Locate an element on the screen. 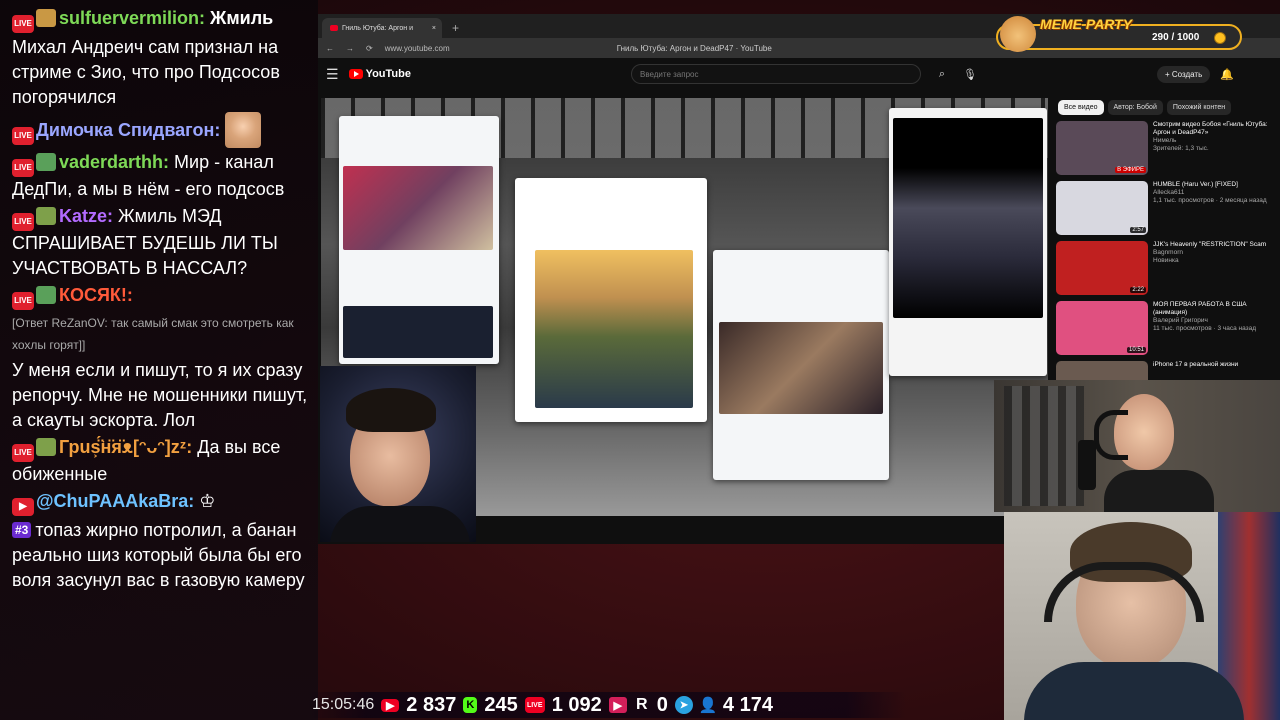 Image resolution: width=1280 pixels, height=720 pixels. chat-message: ▶ @ChuPAAAkaBra: ♔ is located at coordinates (161, 502).